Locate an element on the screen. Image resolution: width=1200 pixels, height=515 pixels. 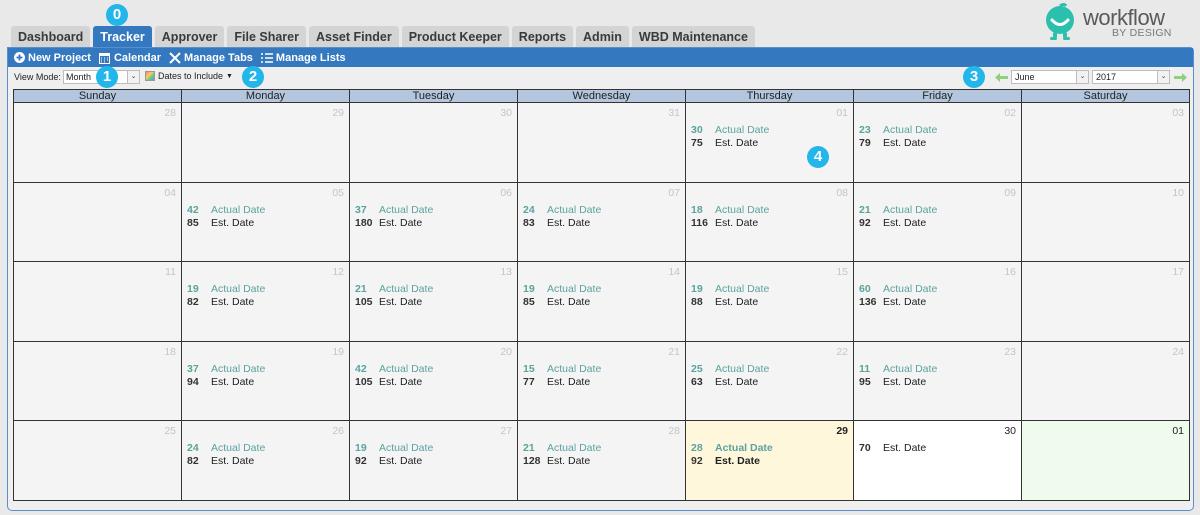
est-date-entry: 75 Est. Date is located at coordinates (730, 143).